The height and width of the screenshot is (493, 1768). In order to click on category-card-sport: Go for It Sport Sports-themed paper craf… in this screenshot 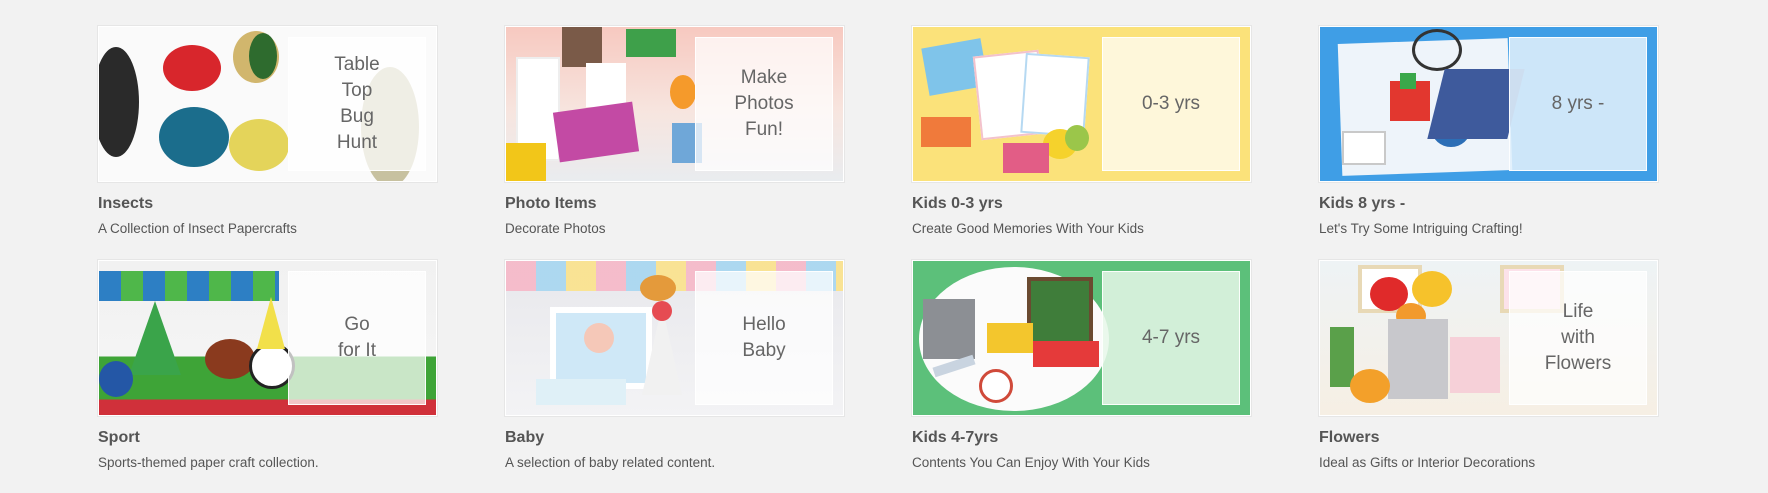, I will do `click(267, 365)`.